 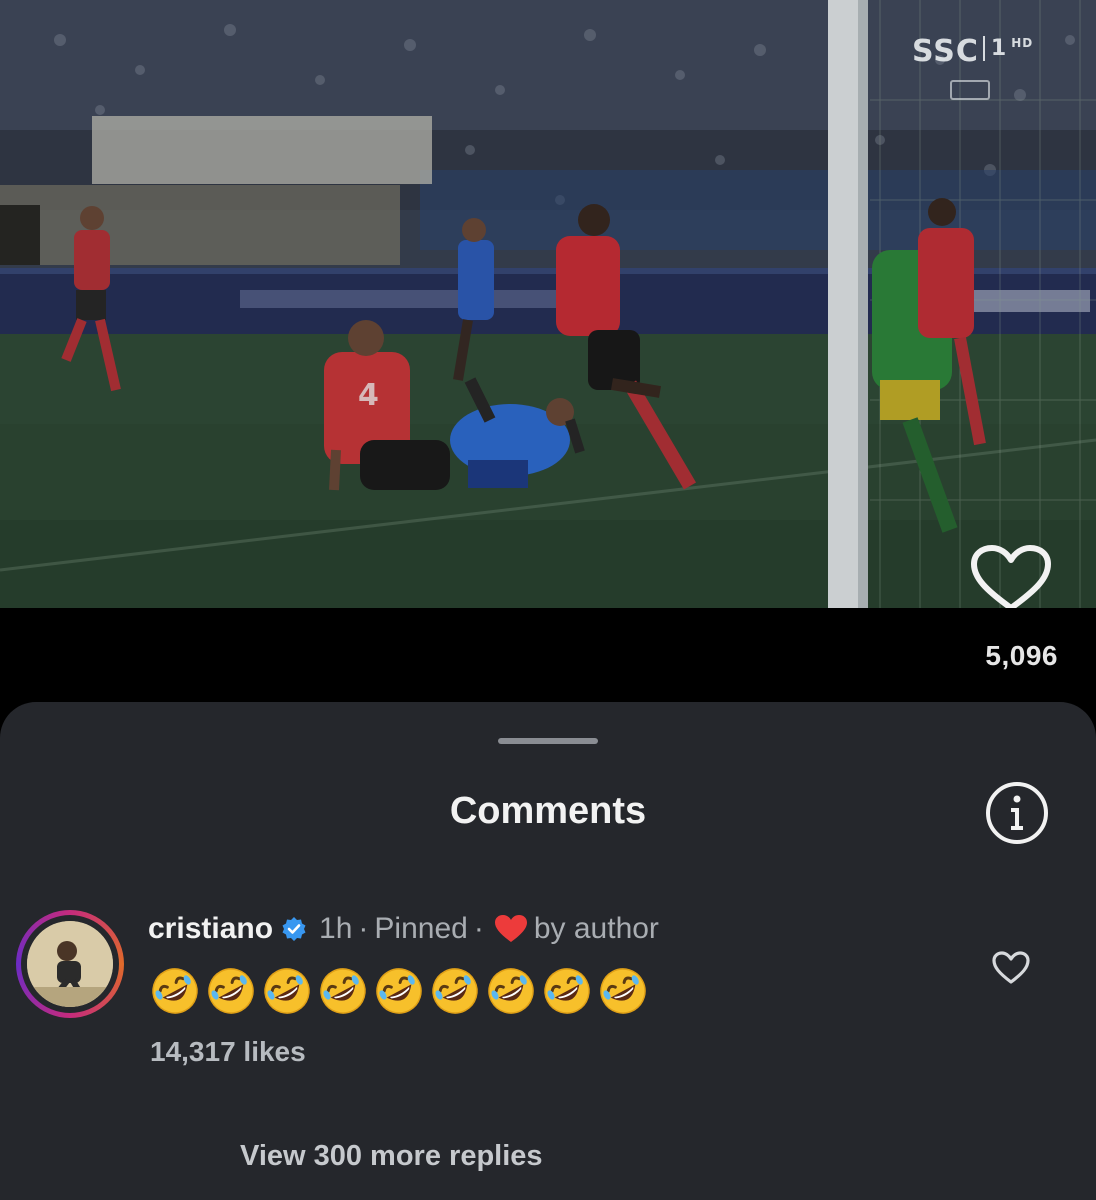 I want to click on comments-title: Comments, so click(x=548, y=811).